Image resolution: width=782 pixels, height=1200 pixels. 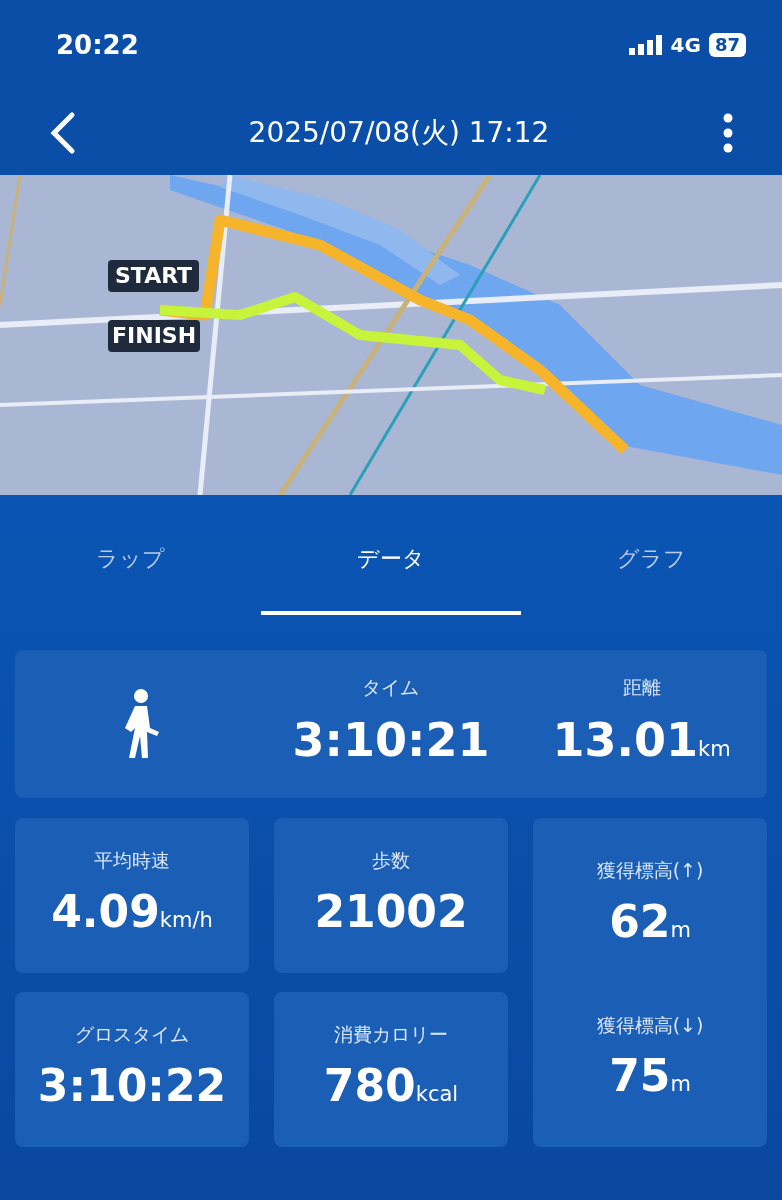 What do you see at coordinates (132, 861) in the screenshot?
I see `stat-label: 平均時速` at bounding box center [132, 861].